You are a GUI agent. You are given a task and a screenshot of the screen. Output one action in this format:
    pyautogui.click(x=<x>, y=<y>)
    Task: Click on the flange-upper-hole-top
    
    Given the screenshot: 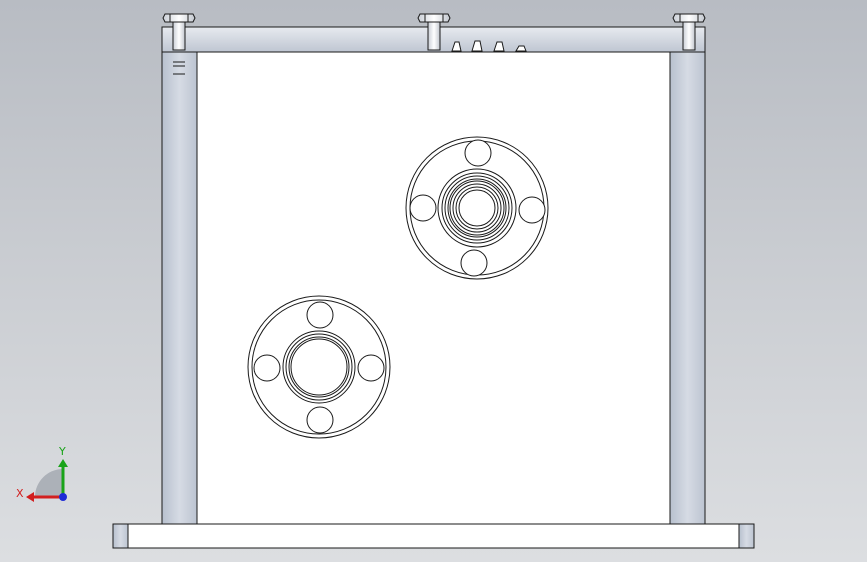 What is the action you would take?
    pyautogui.click(x=478, y=153)
    